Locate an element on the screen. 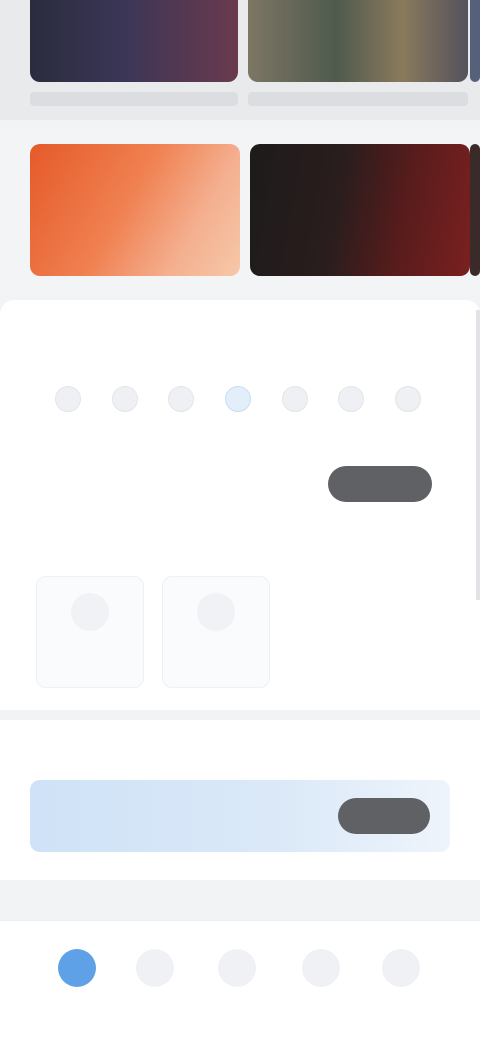  create-icon is located at coordinates (237, 968).